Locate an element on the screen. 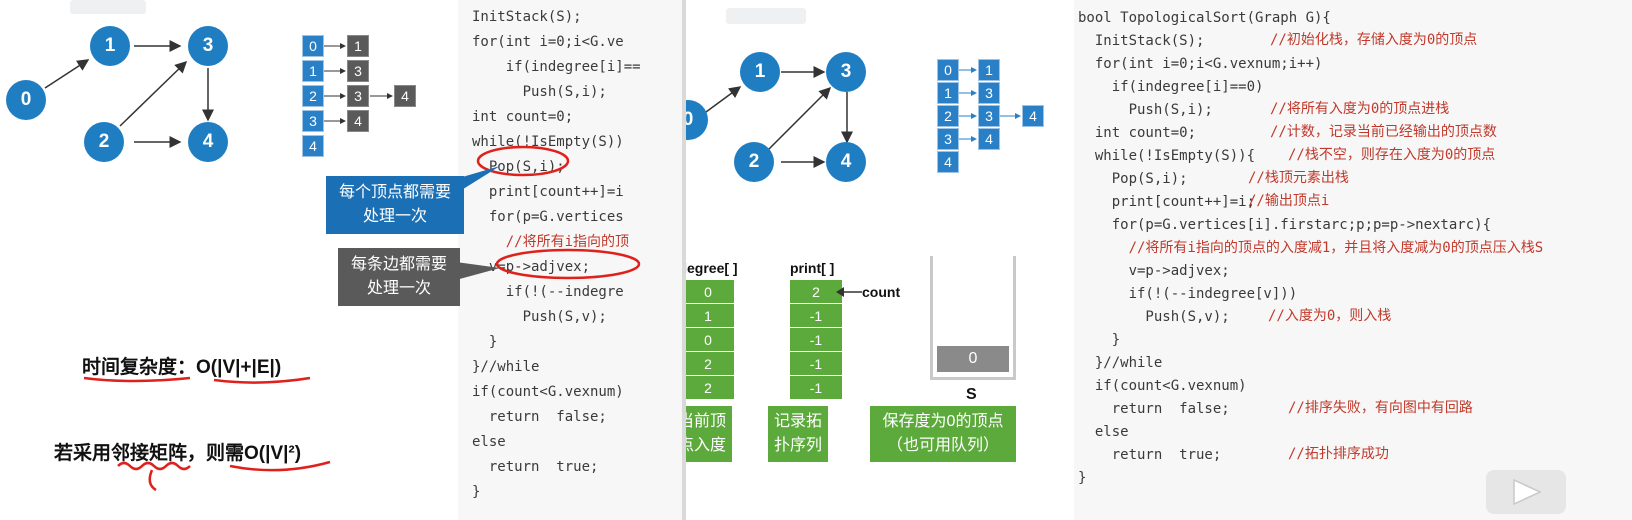 The width and height of the screenshot is (1632, 520). indegree-cell-3: 2 is located at coordinates (710, 364).